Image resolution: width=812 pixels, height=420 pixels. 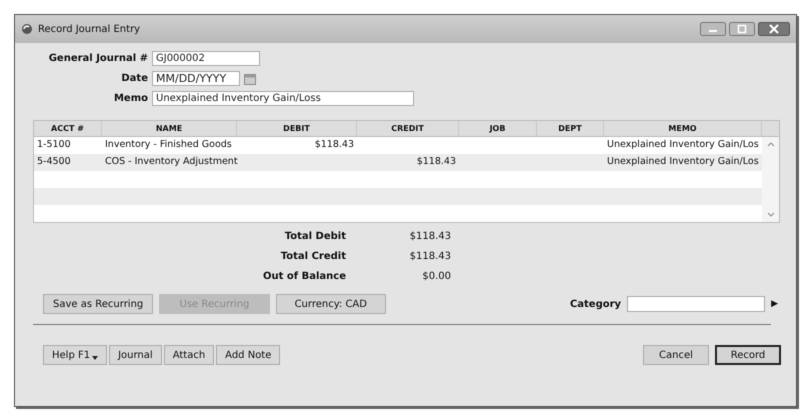 I want to click on action-button: Currency: CAD, so click(x=331, y=304).